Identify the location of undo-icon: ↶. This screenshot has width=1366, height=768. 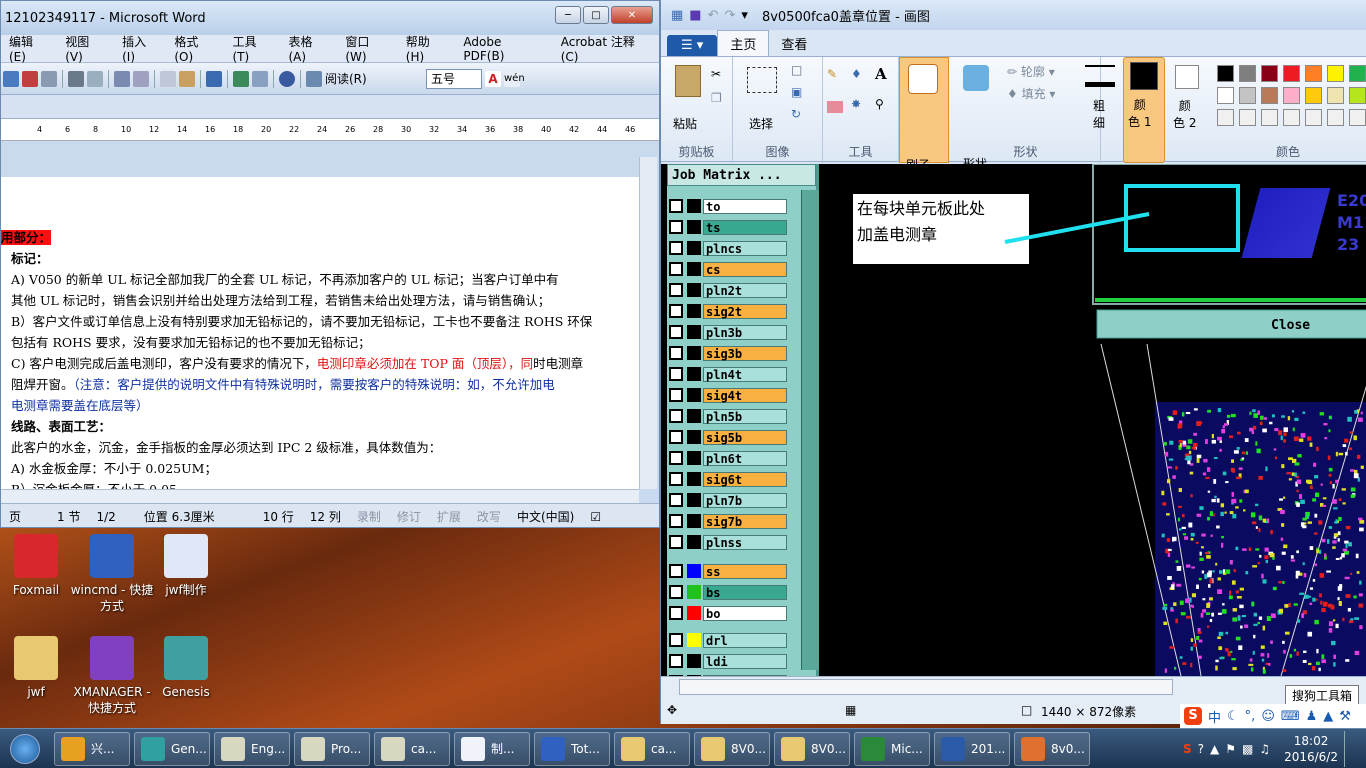
(713, 15).